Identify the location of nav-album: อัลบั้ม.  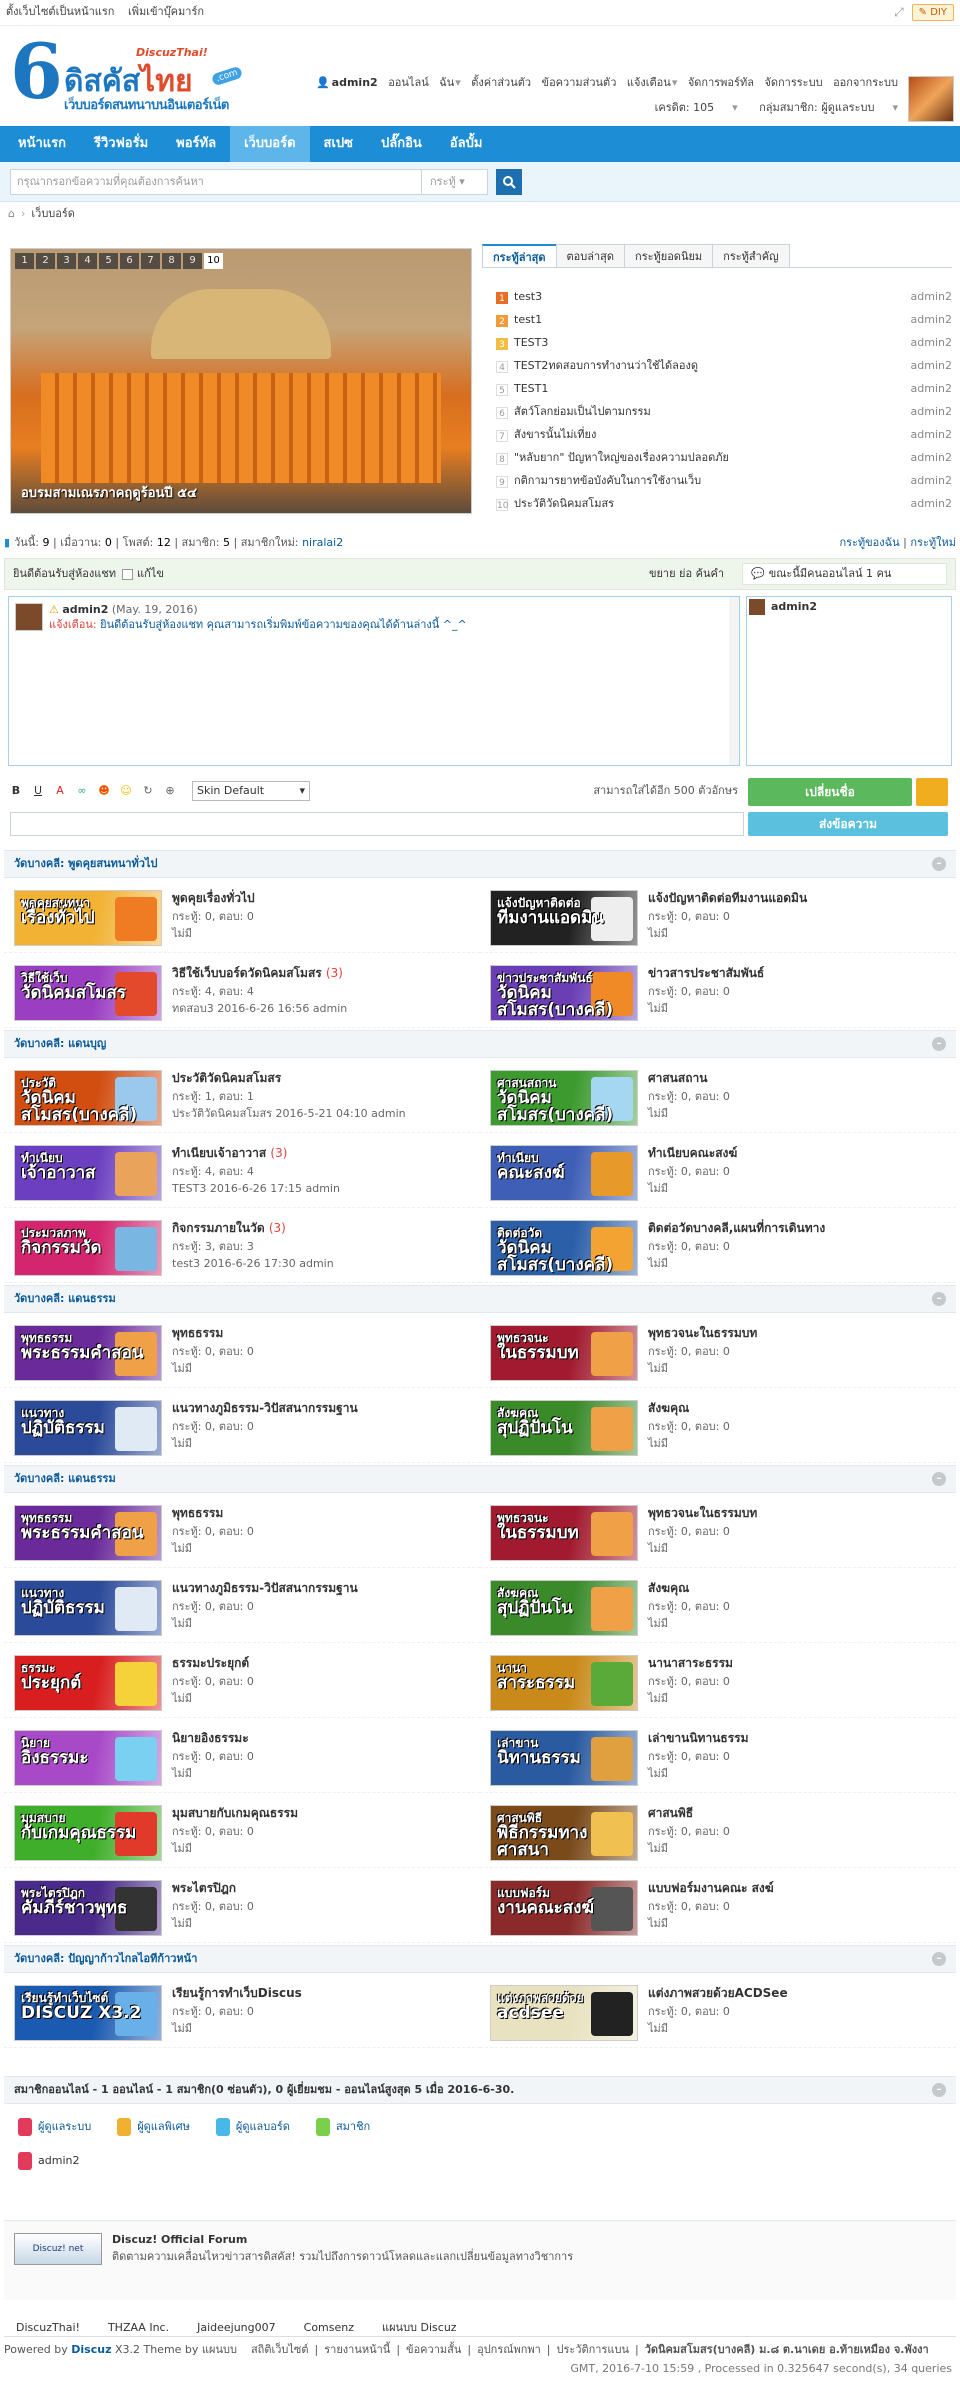
(466, 144).